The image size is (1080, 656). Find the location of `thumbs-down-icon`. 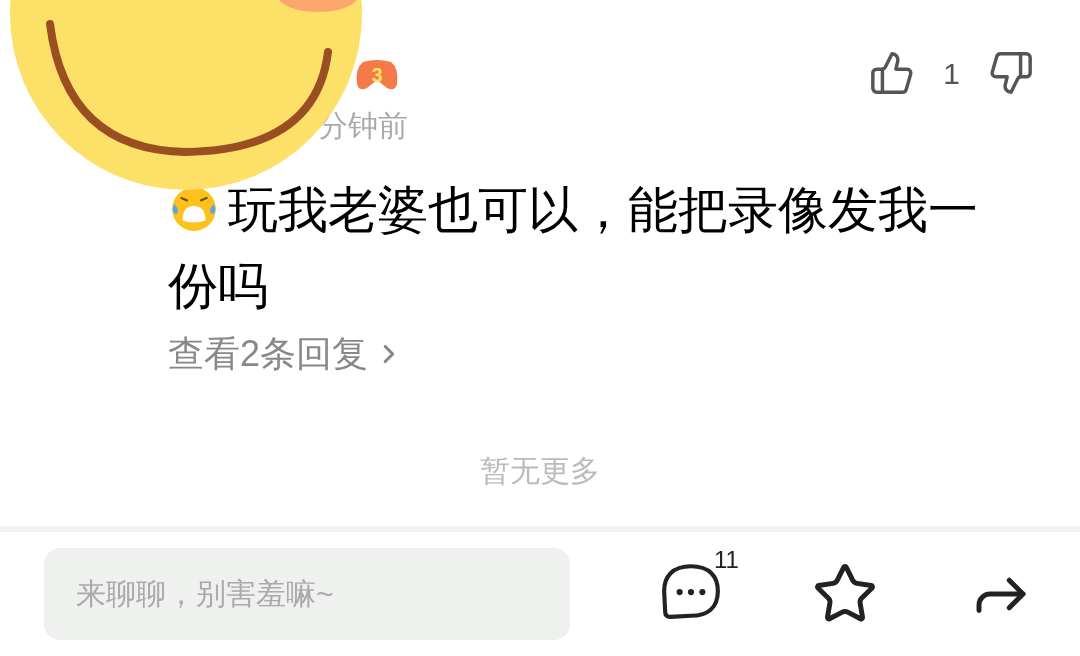

thumbs-down-icon is located at coordinates (1011, 73).